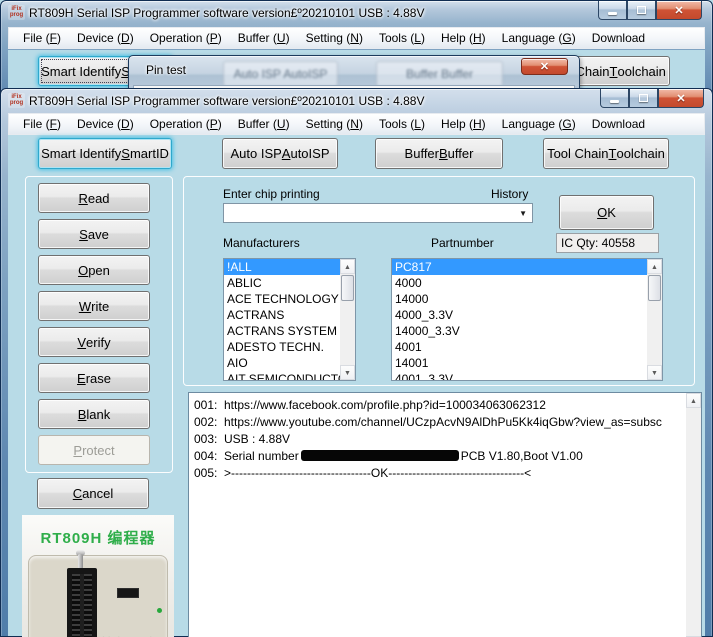 The image size is (713, 637). I want to click on log-line-text: Serial number, so click(261, 456).